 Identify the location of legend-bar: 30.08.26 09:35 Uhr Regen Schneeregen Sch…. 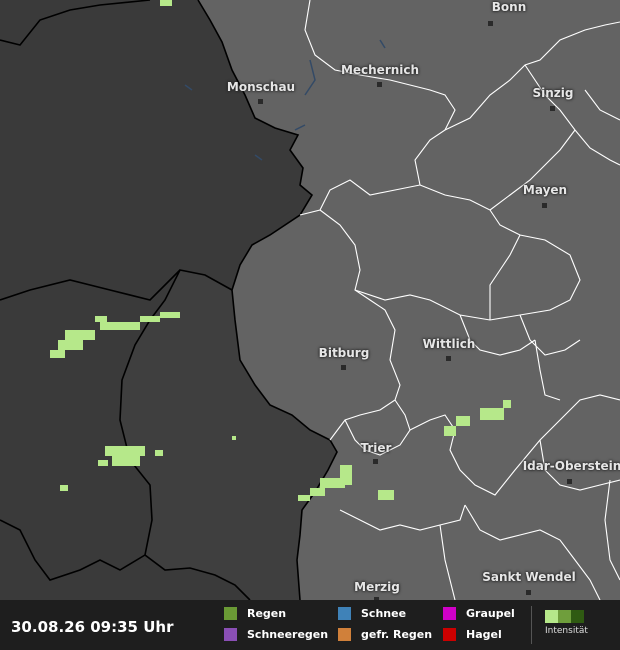
(310, 625).